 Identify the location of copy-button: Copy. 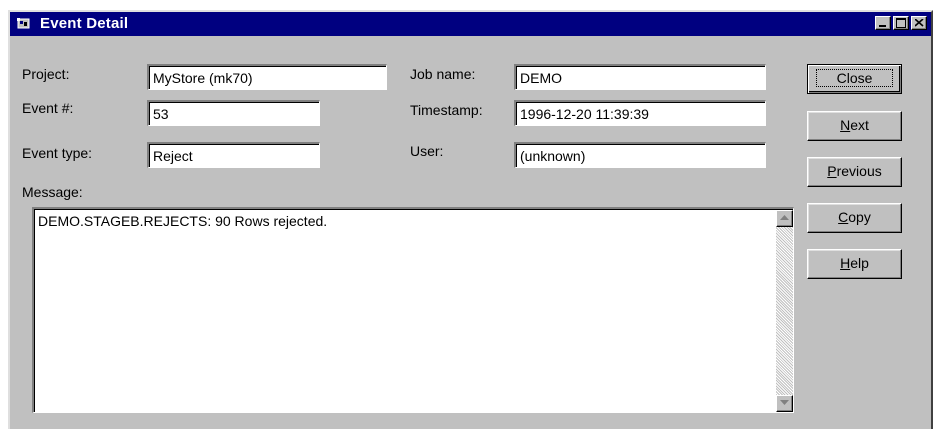
(854, 218).